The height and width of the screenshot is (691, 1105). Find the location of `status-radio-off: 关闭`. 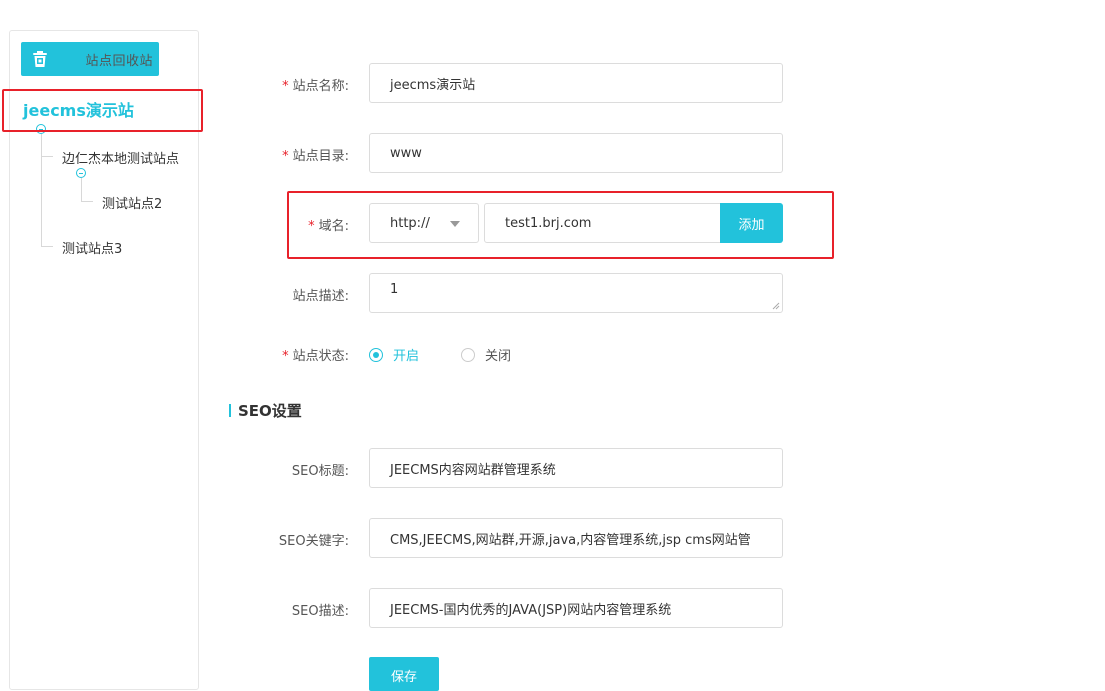

status-radio-off: 关闭 is located at coordinates (486, 354).